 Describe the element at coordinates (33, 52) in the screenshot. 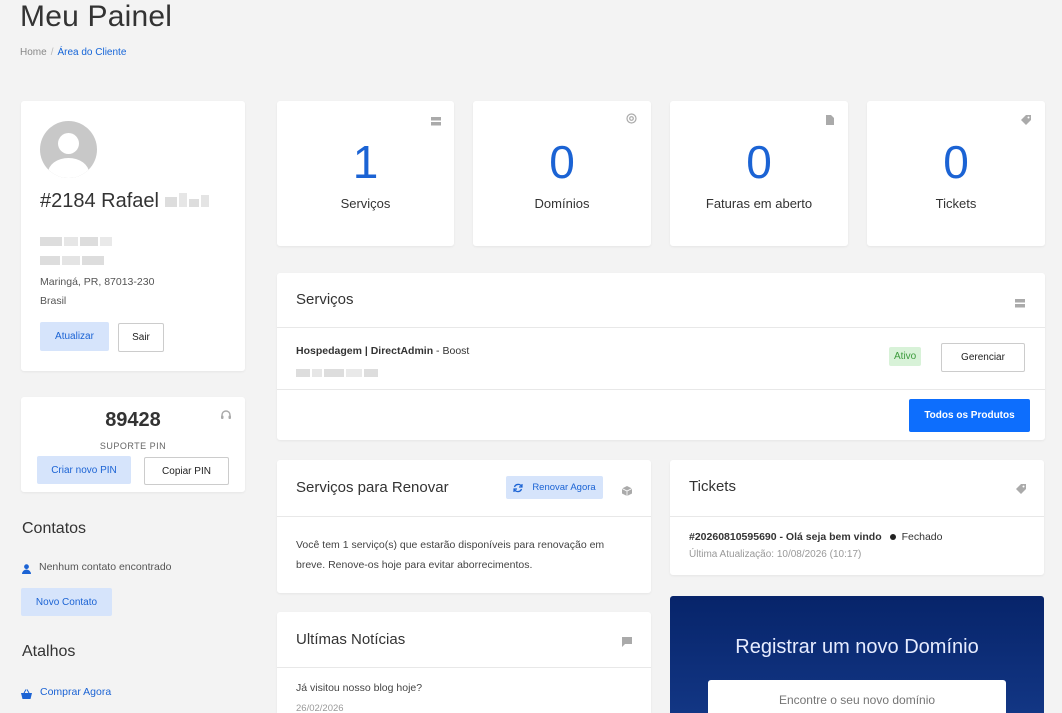

I see `breadcrumb-home-link: Home` at that location.